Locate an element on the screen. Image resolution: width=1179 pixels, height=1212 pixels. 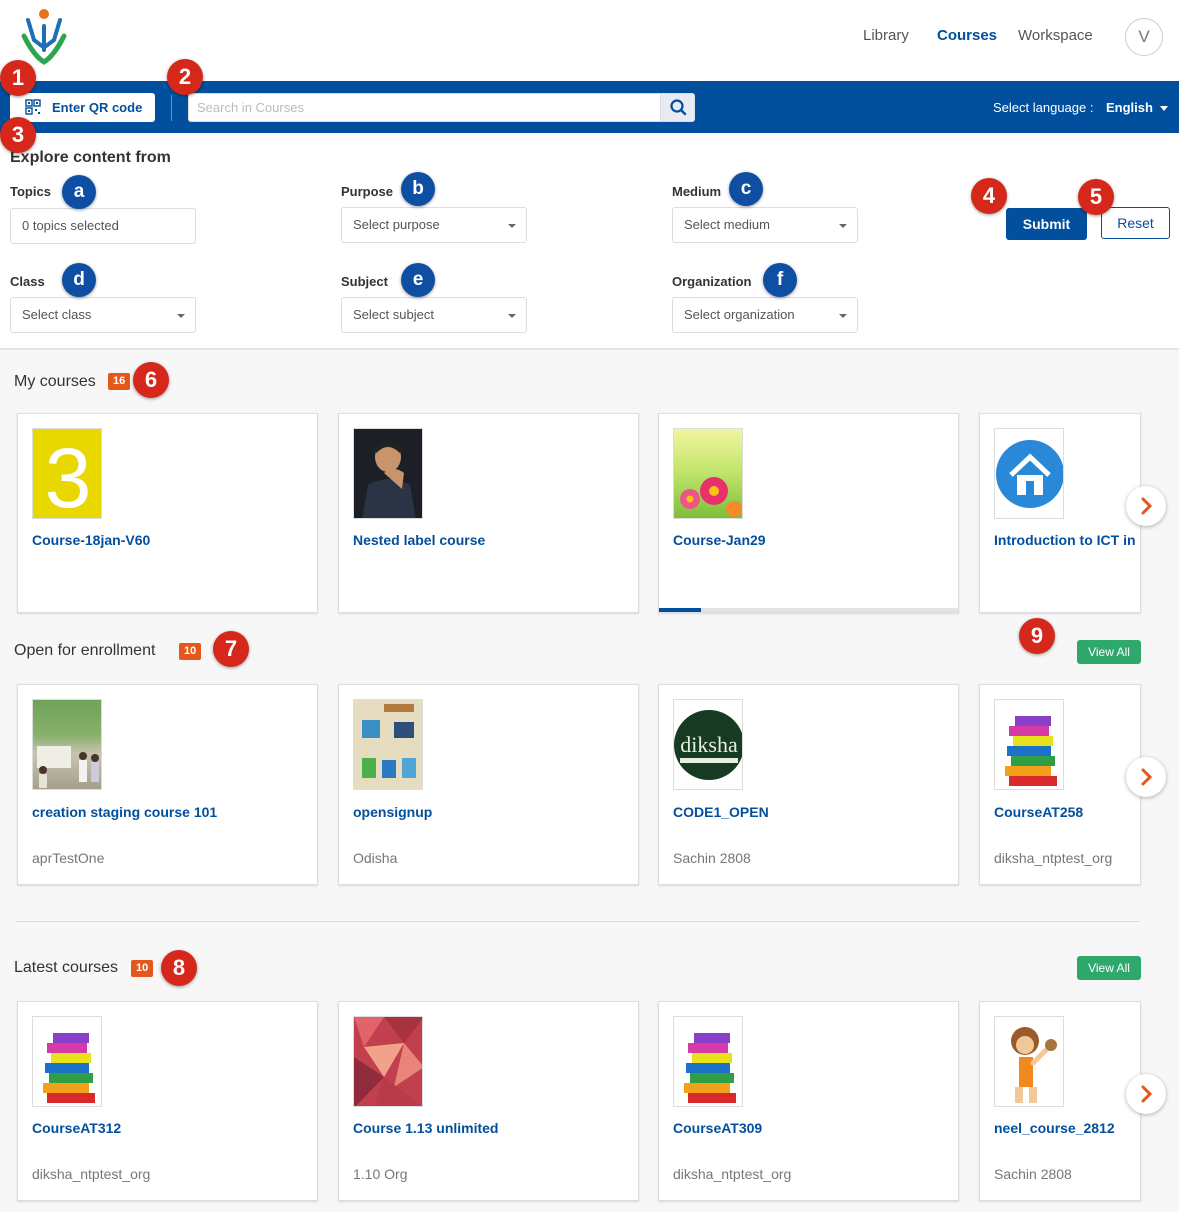
home-icon is located at coordinates (1029, 474).